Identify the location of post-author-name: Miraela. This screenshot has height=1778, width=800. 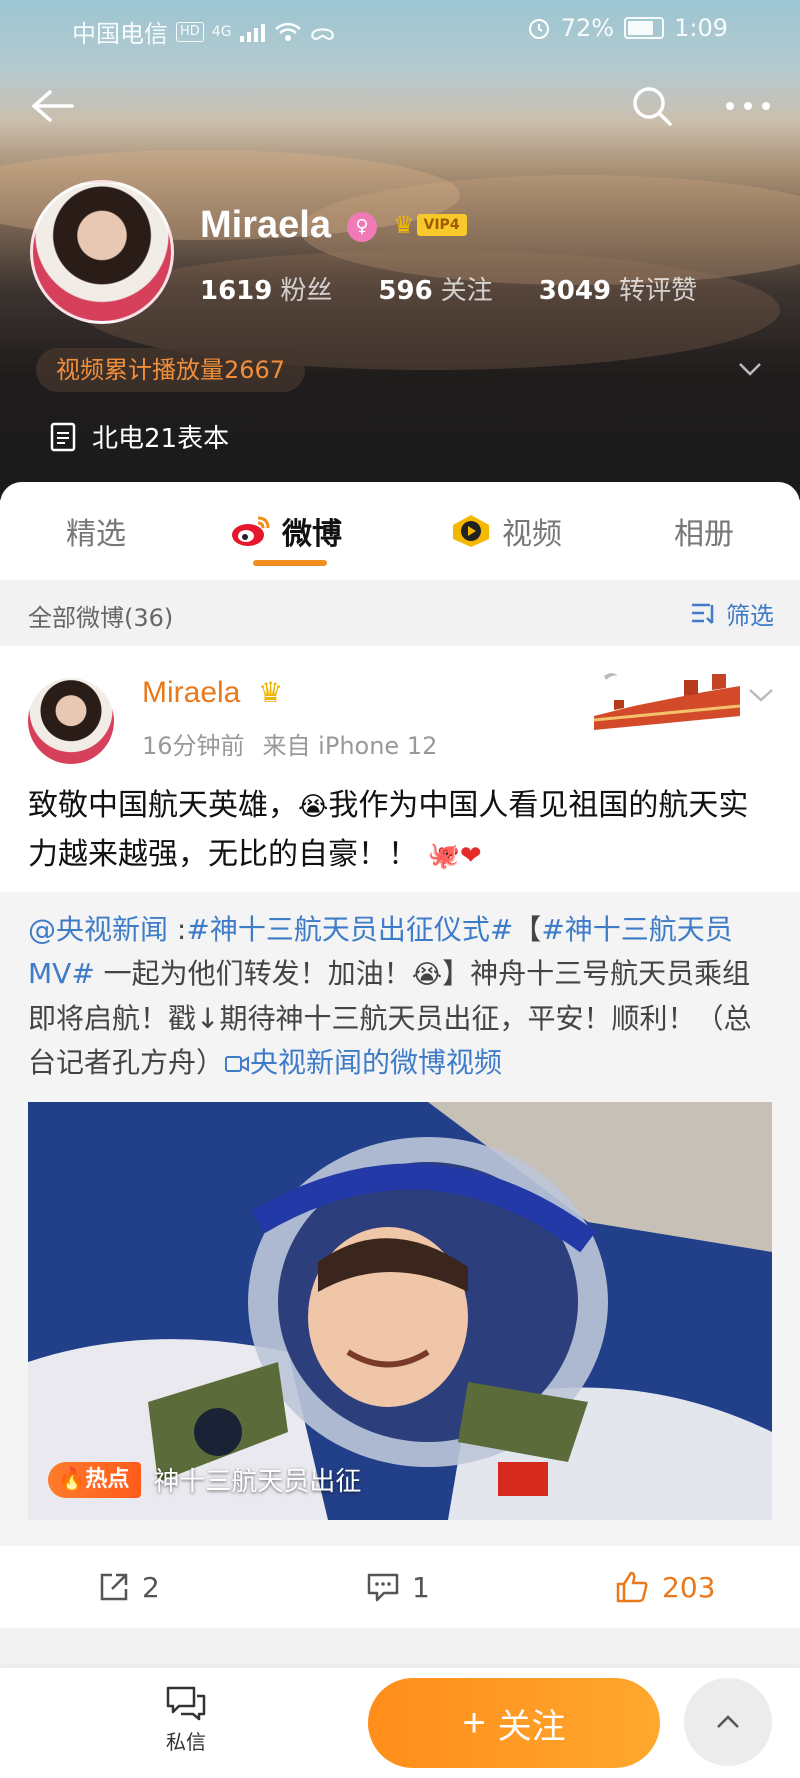
(191, 693).